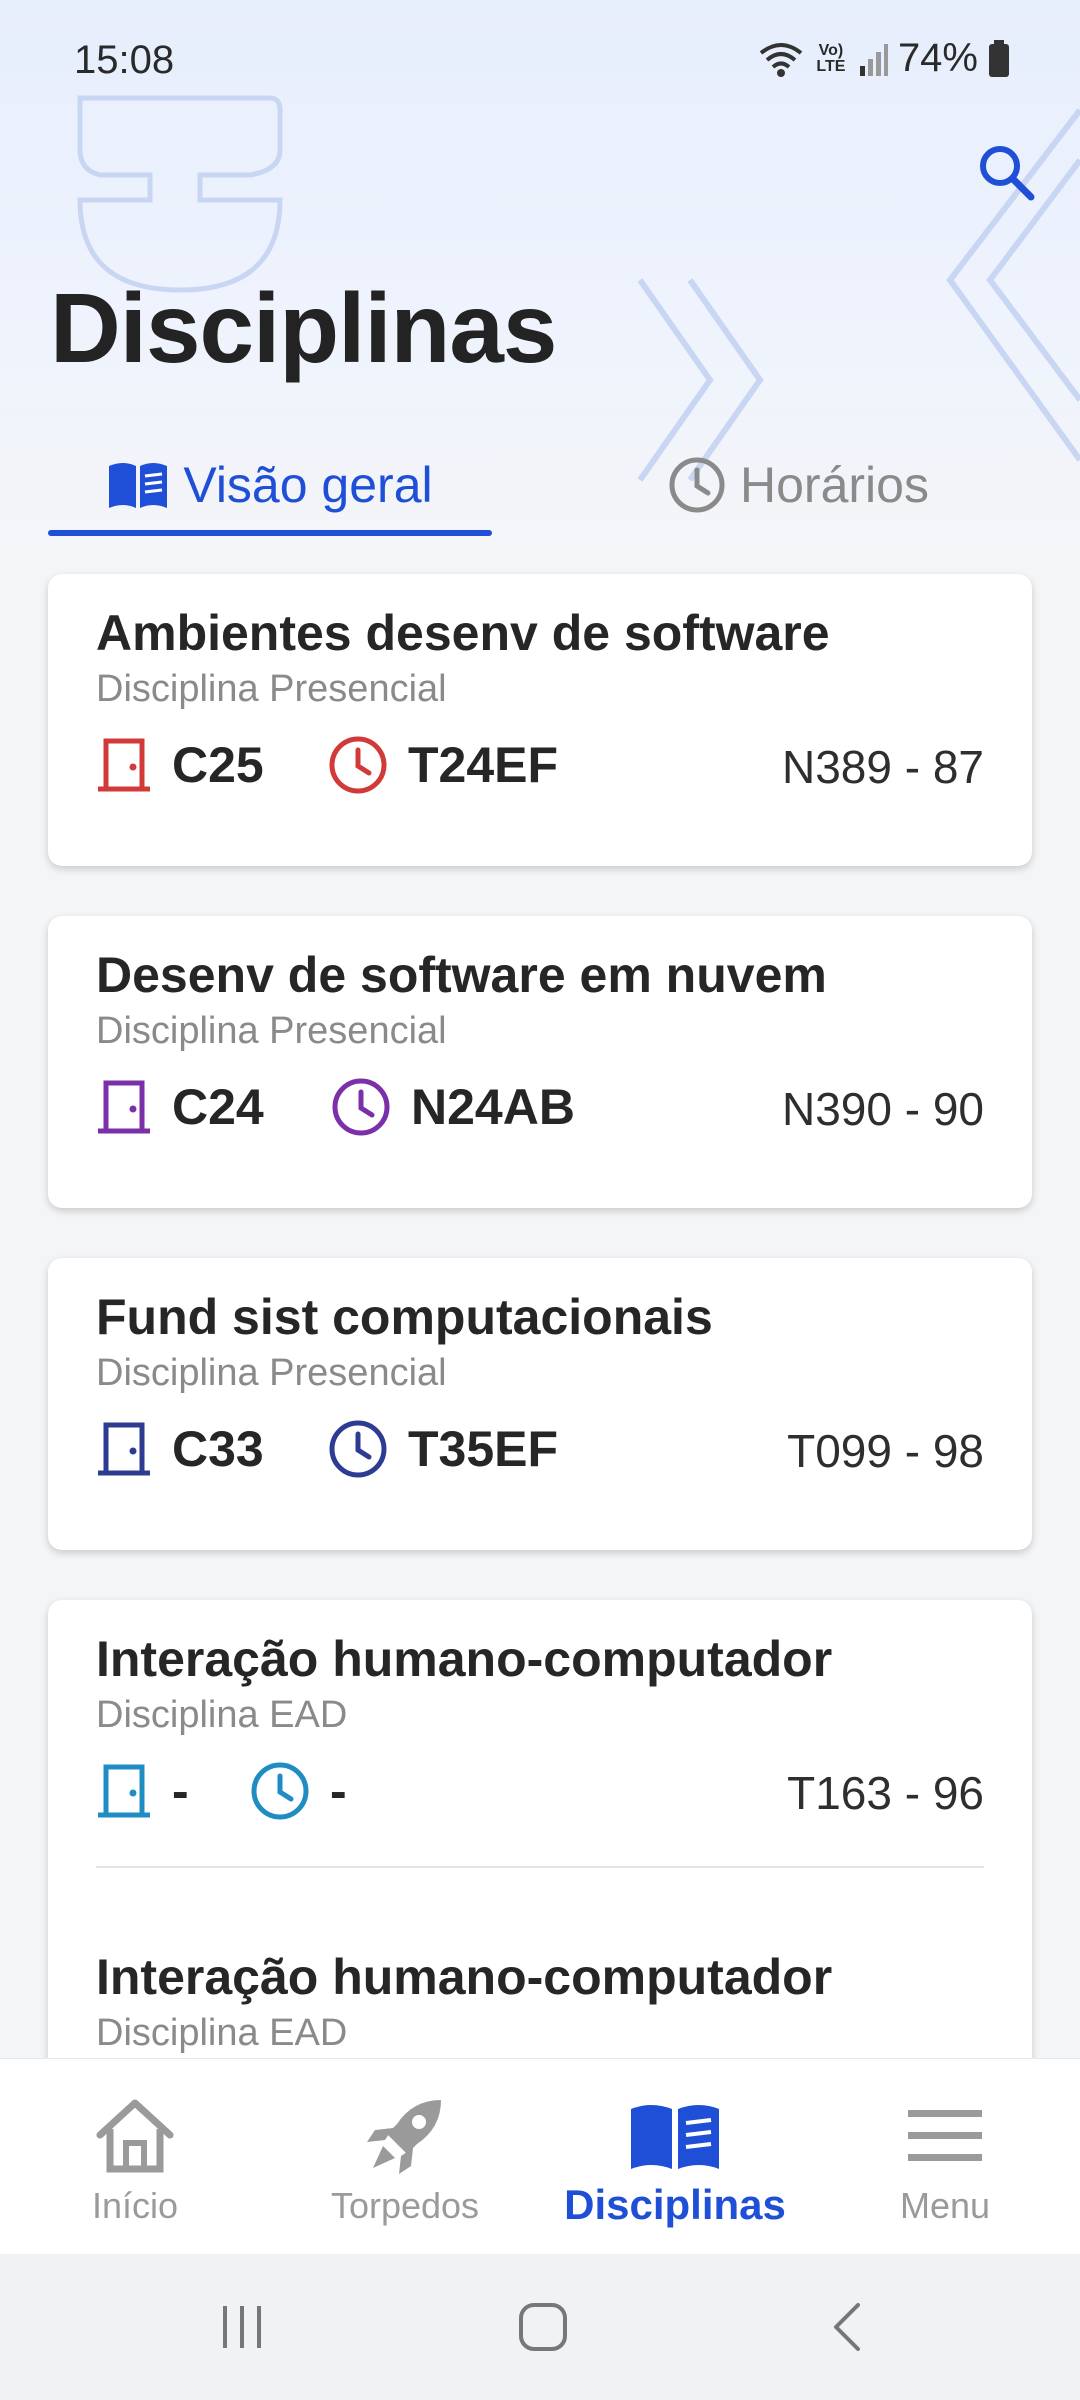 The image size is (1080, 2400). What do you see at coordinates (675, 2204) in the screenshot?
I see `nav-label: Disciplinas` at bounding box center [675, 2204].